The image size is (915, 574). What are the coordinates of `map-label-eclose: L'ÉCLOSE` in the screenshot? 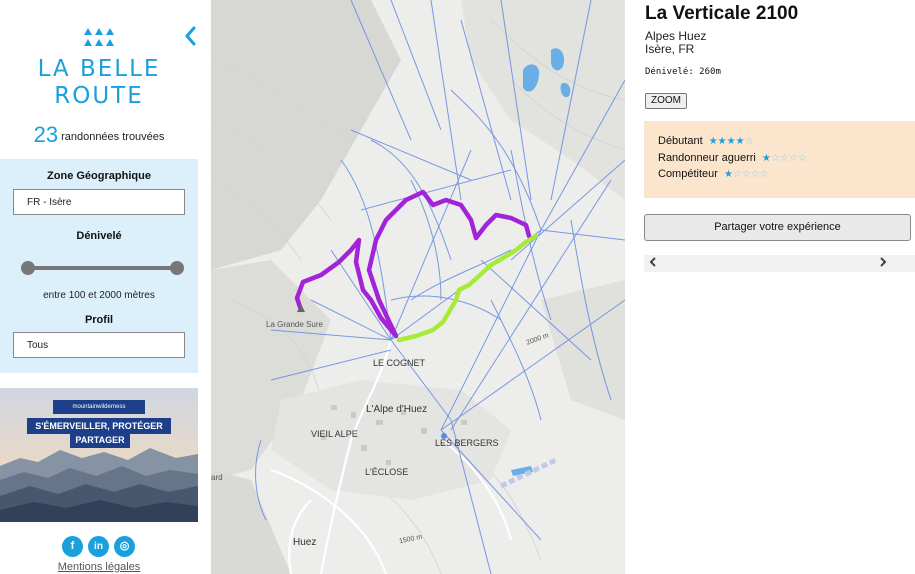 It's located at (387, 472).